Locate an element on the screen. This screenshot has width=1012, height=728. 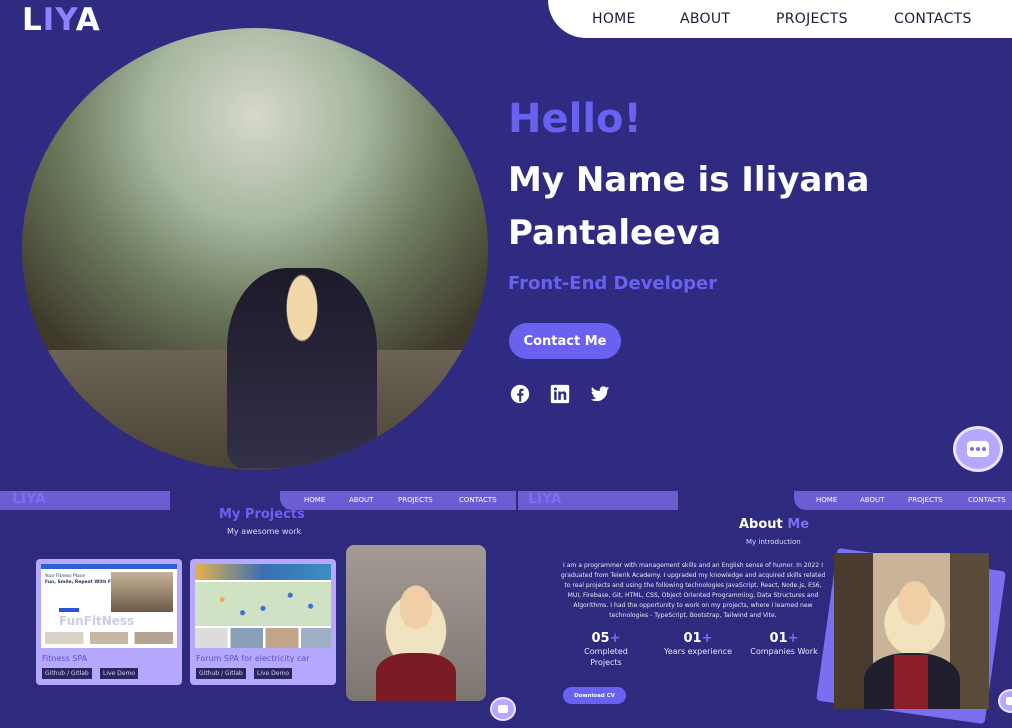
stat-years: 01+ Years experience is located at coordinates (698, 643).